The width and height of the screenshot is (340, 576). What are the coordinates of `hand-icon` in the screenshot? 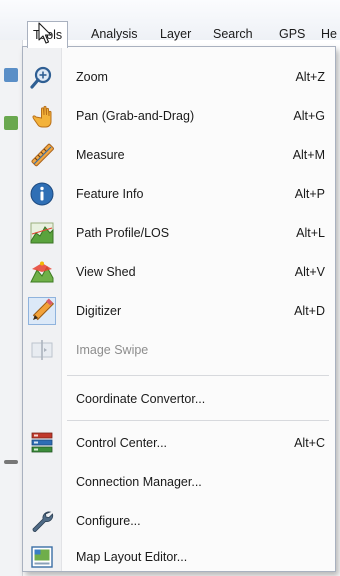 It's located at (42, 116).